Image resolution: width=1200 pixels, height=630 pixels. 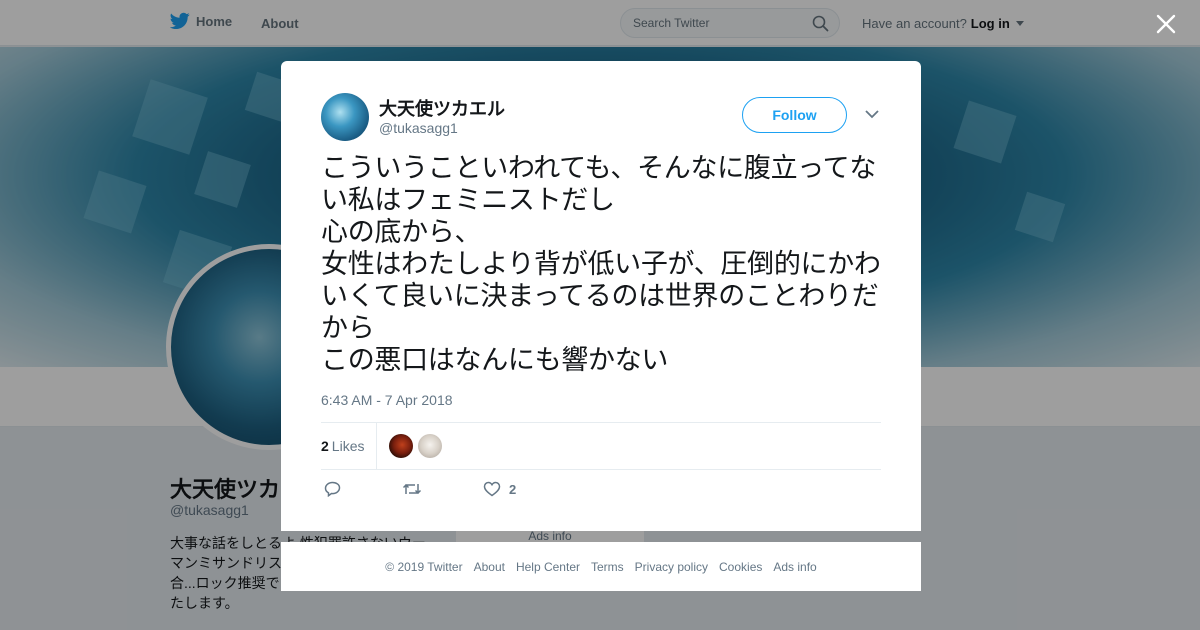 What do you see at coordinates (1166, 24) in the screenshot?
I see `close-icon` at bounding box center [1166, 24].